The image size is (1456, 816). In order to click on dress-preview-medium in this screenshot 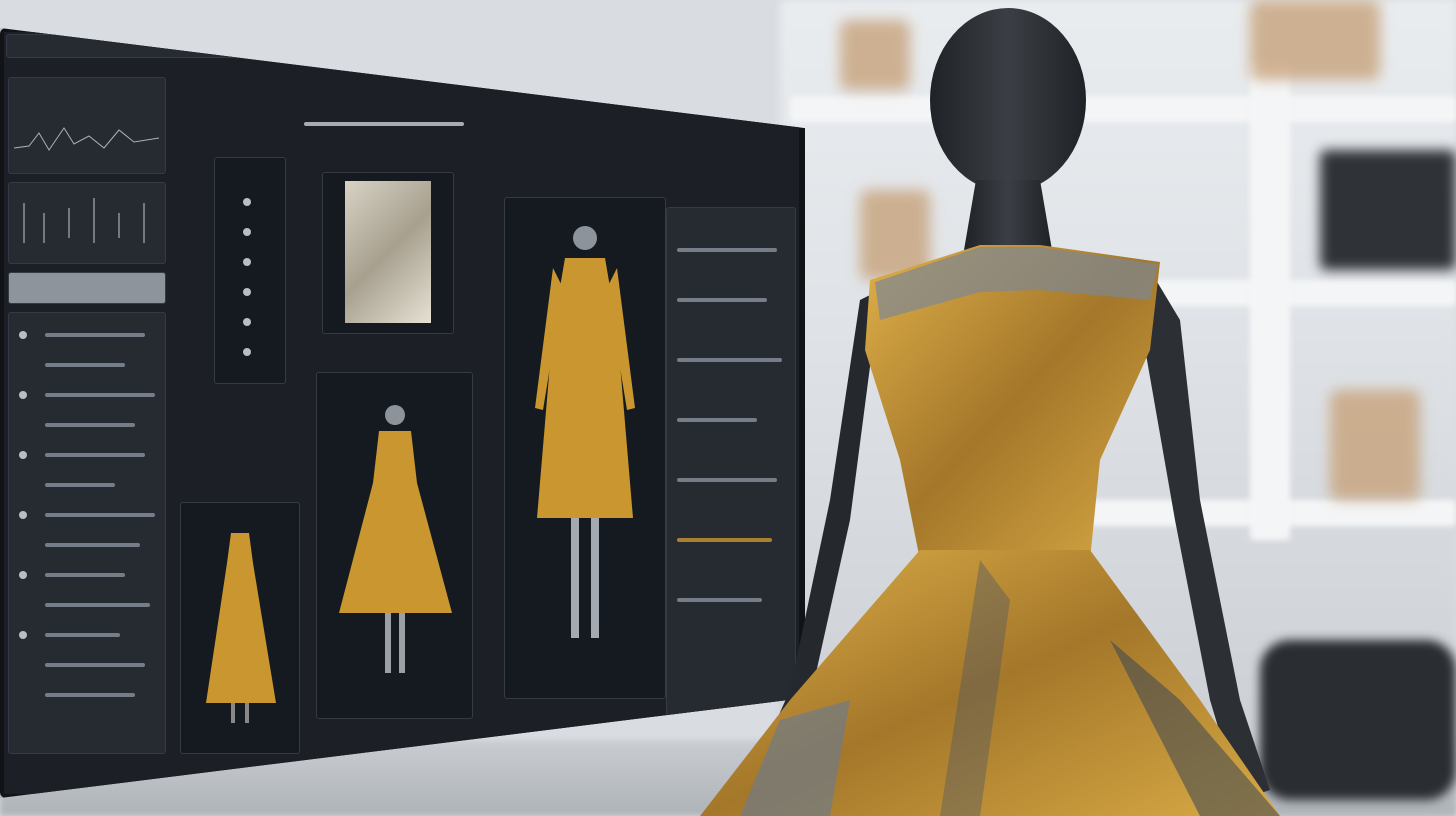, I will do `click(394, 545)`.